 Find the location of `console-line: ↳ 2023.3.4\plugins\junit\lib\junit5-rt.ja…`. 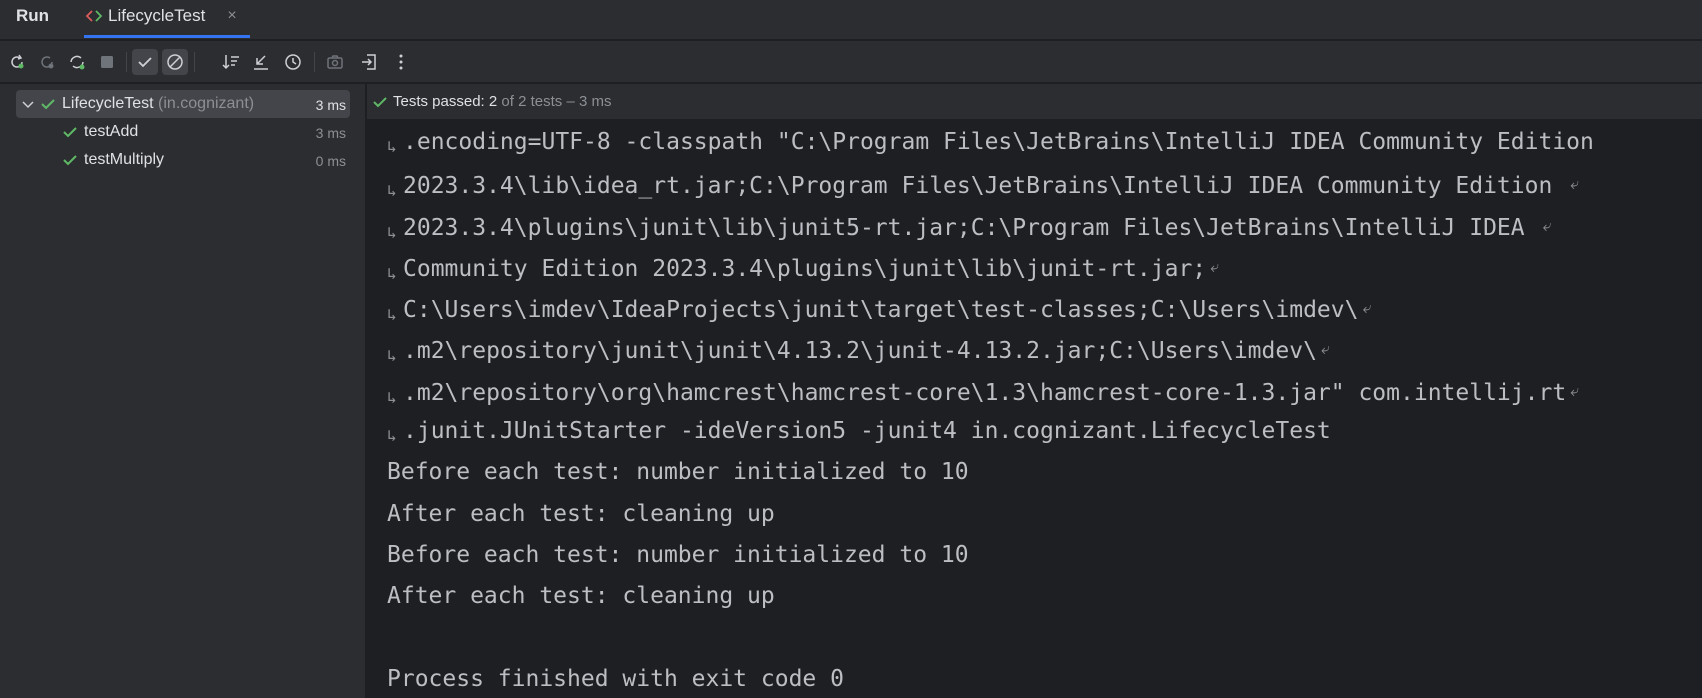

console-line: ↳ 2023.3.4\plugins\junit\lib\junit5-rt.ja… is located at coordinates (1042, 225).